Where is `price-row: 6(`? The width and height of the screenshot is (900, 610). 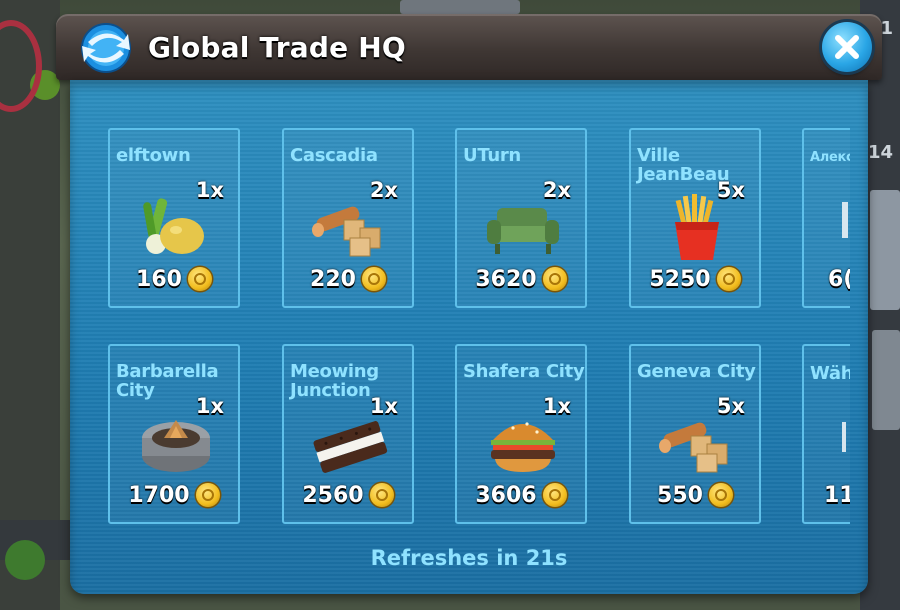
price-row: 6( is located at coordinates (827, 279).